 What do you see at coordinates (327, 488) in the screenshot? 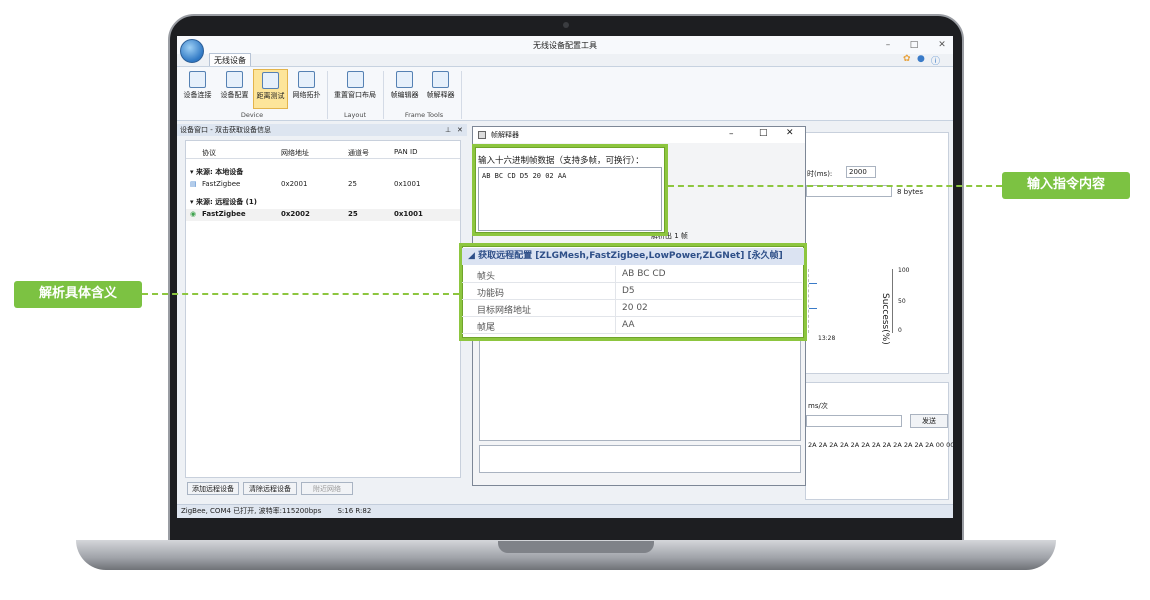
I see `nearby-network-button: 附近网络` at bounding box center [327, 488].